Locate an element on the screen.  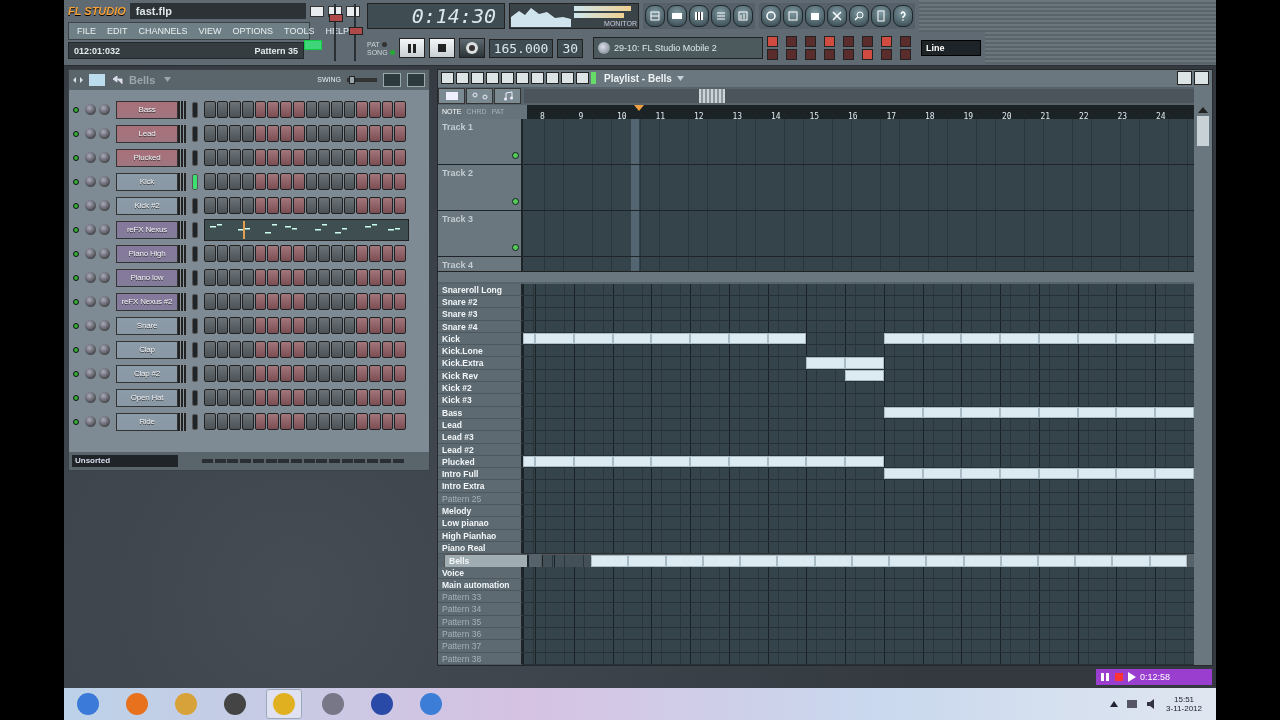
bar-number: 8 is located at coordinates (542, 116).